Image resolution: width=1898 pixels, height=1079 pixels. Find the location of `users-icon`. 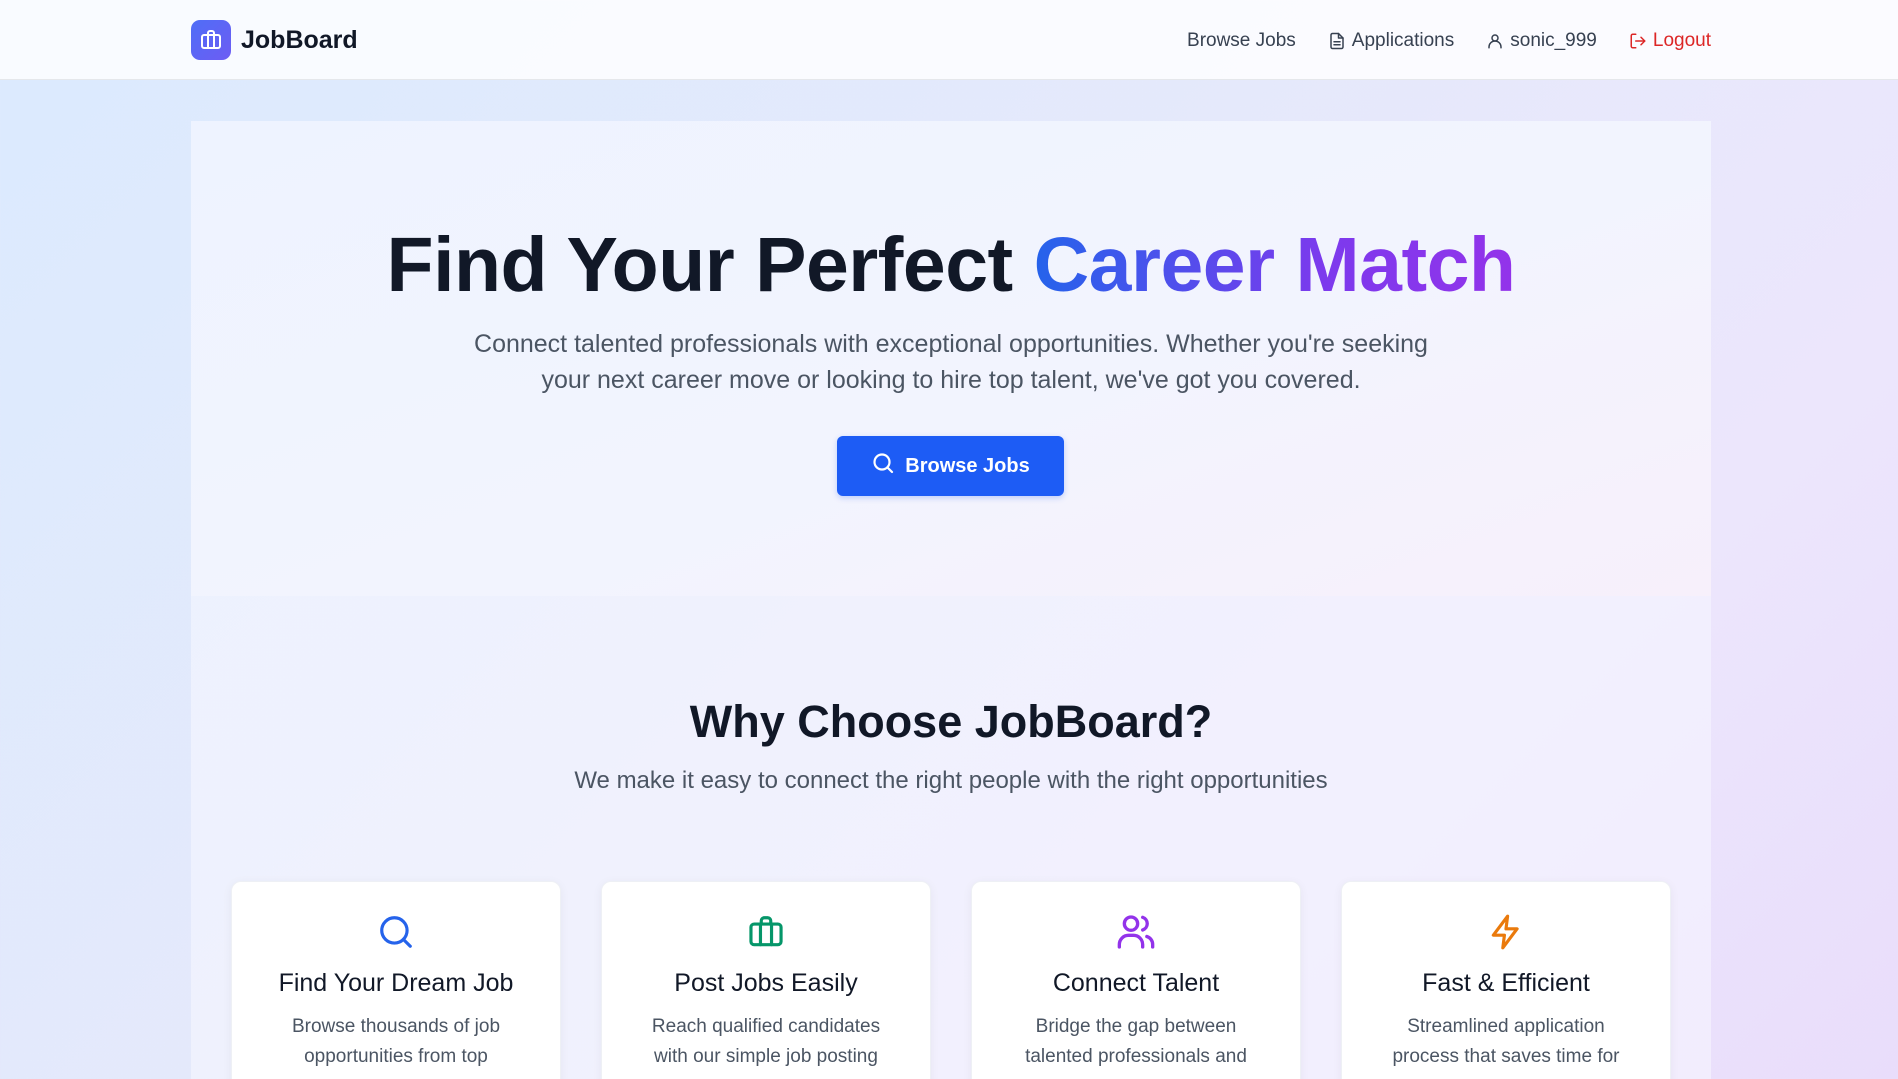

users-icon is located at coordinates (1136, 932).